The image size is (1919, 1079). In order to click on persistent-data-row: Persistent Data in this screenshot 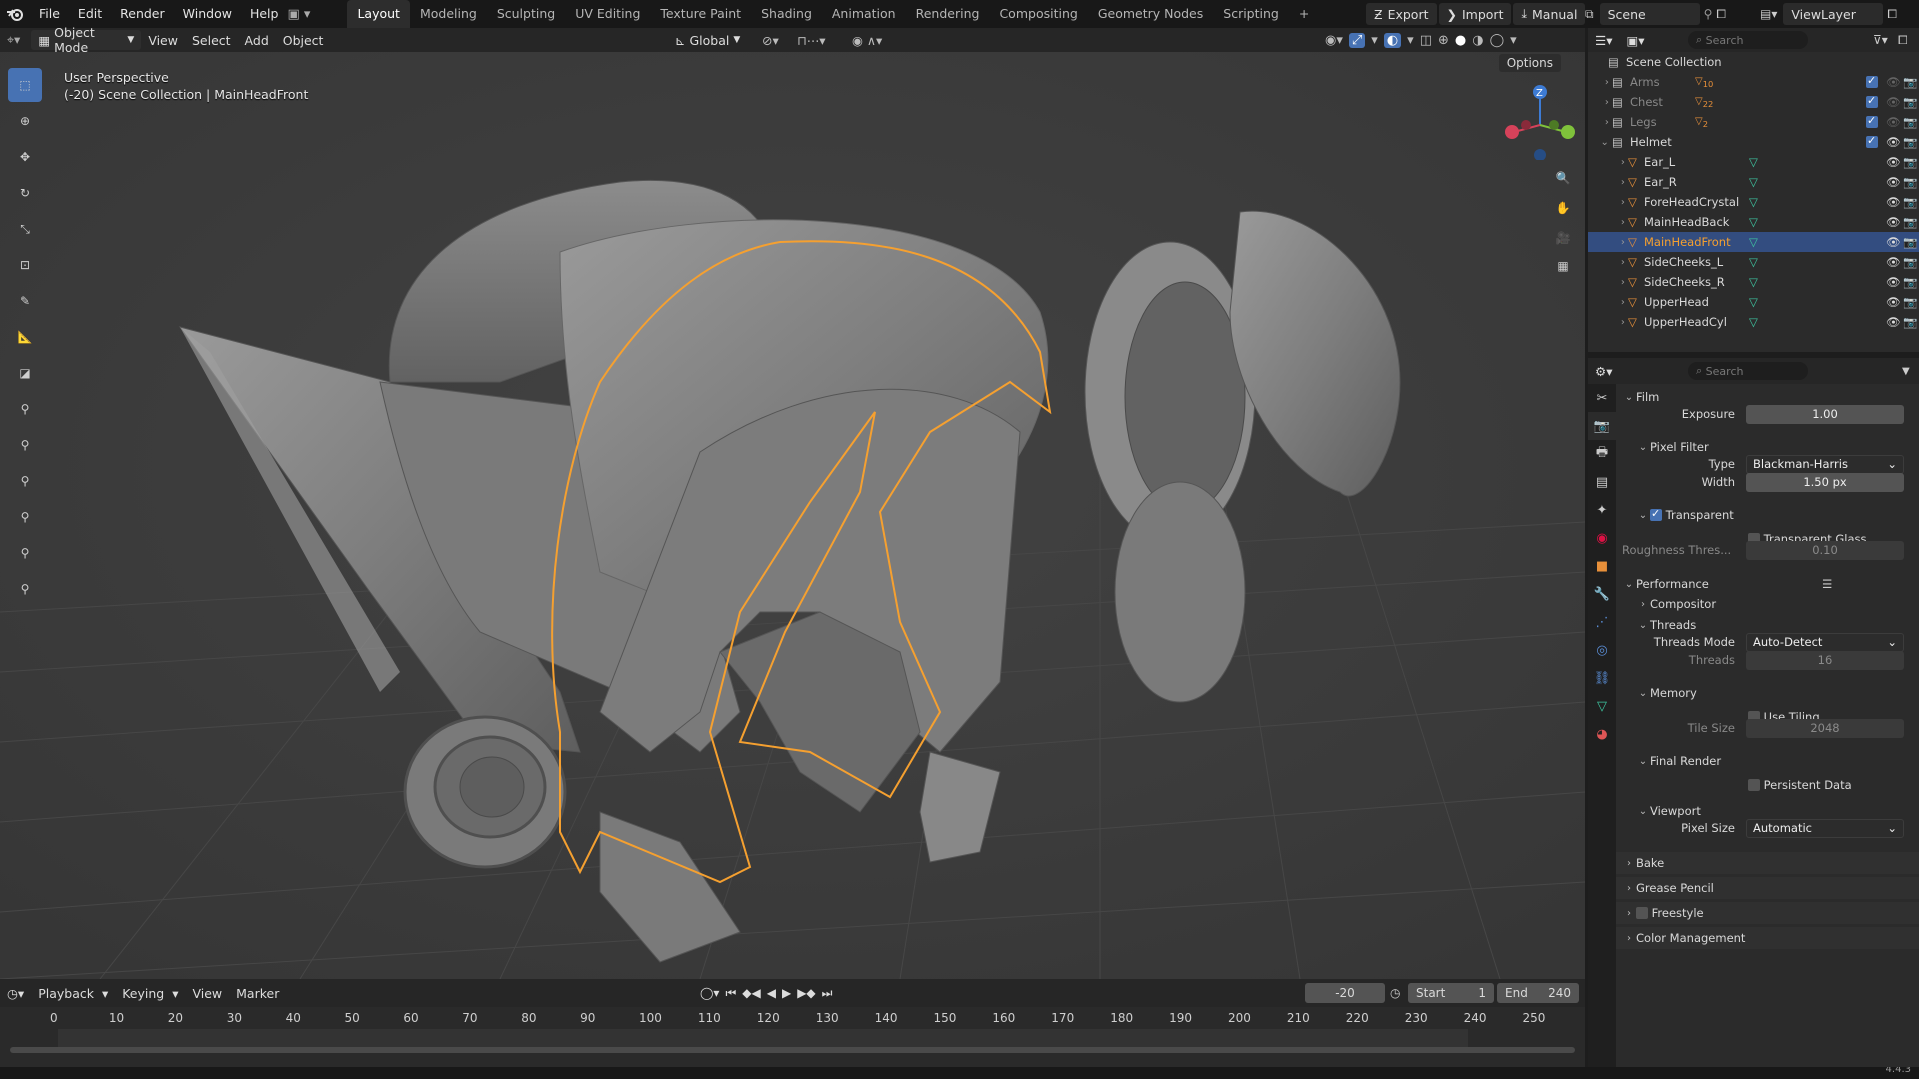, I will do `click(1833, 785)`.